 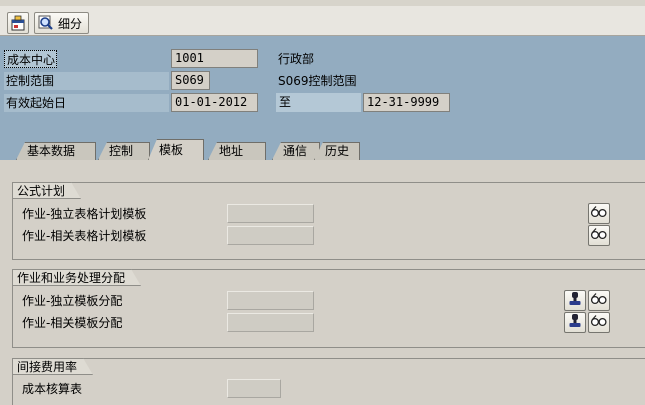 What do you see at coordinates (86, 103) in the screenshot?
I see `valid-from-label: 有效起始日` at bounding box center [86, 103].